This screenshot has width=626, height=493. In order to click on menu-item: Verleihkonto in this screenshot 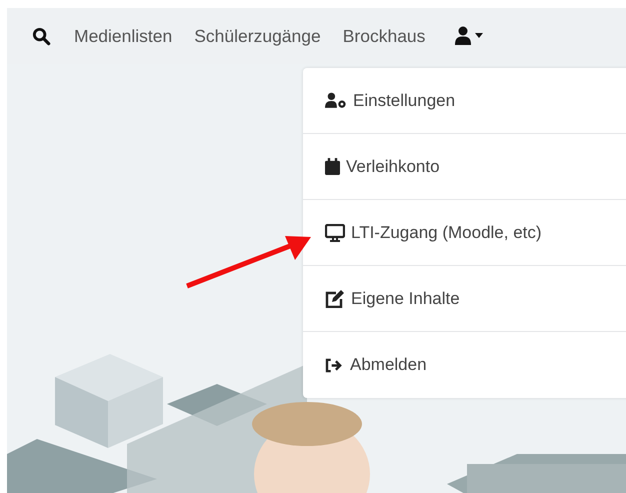, I will do `click(464, 167)`.